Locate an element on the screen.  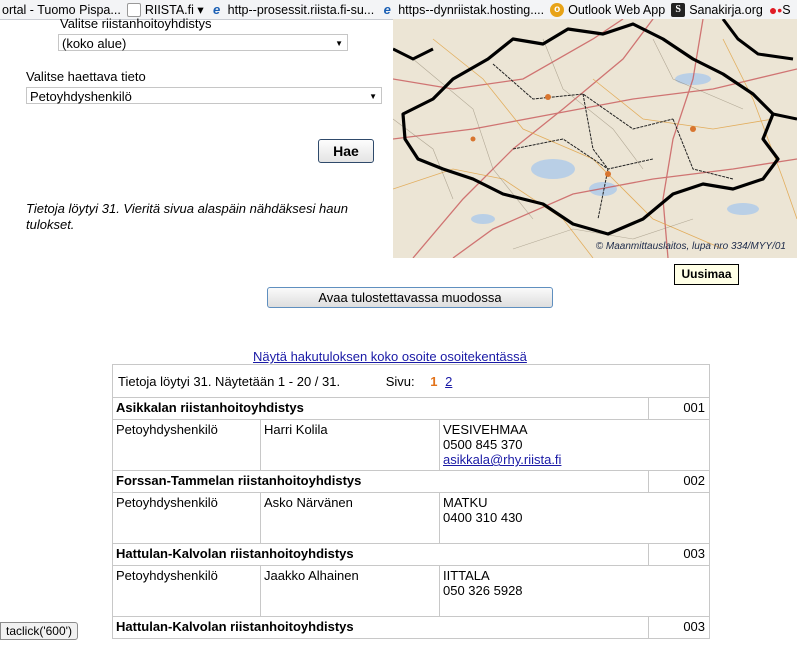
bookmark-4-label: Outlook Web App is located at coordinates (617, 9).